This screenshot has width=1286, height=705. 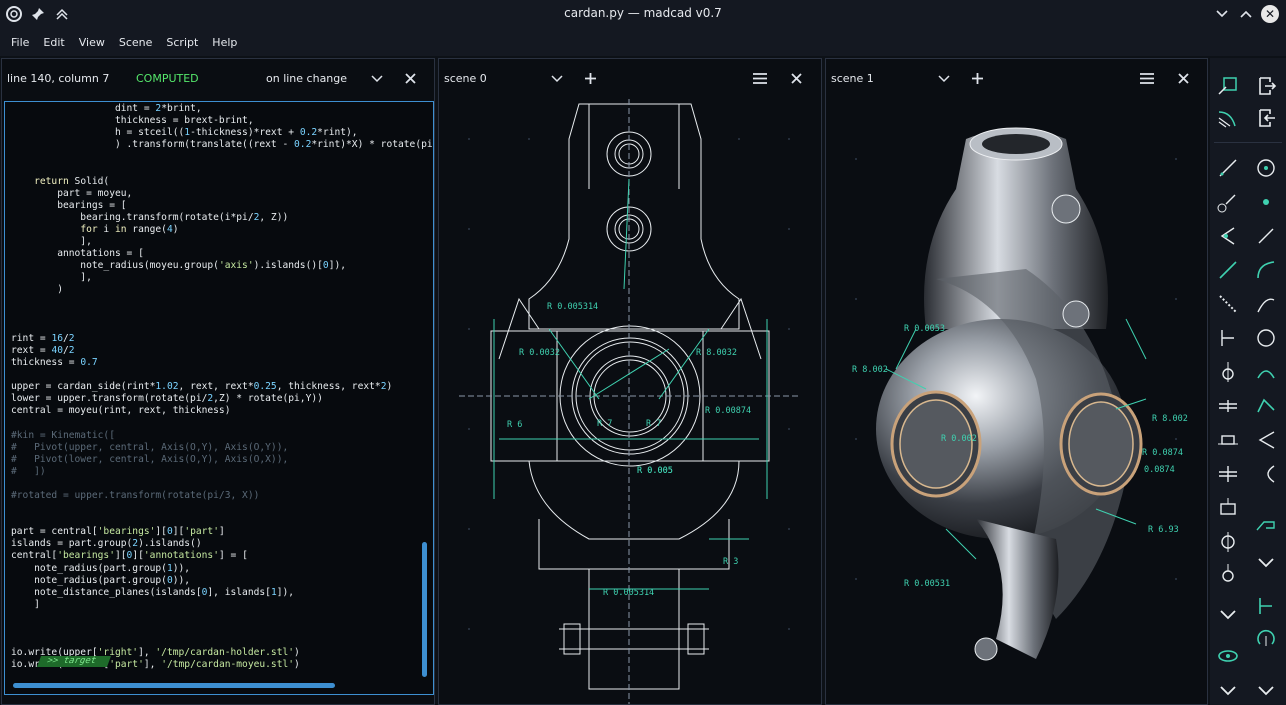 I want to click on toolbar-separator, so click(x=1248, y=142).